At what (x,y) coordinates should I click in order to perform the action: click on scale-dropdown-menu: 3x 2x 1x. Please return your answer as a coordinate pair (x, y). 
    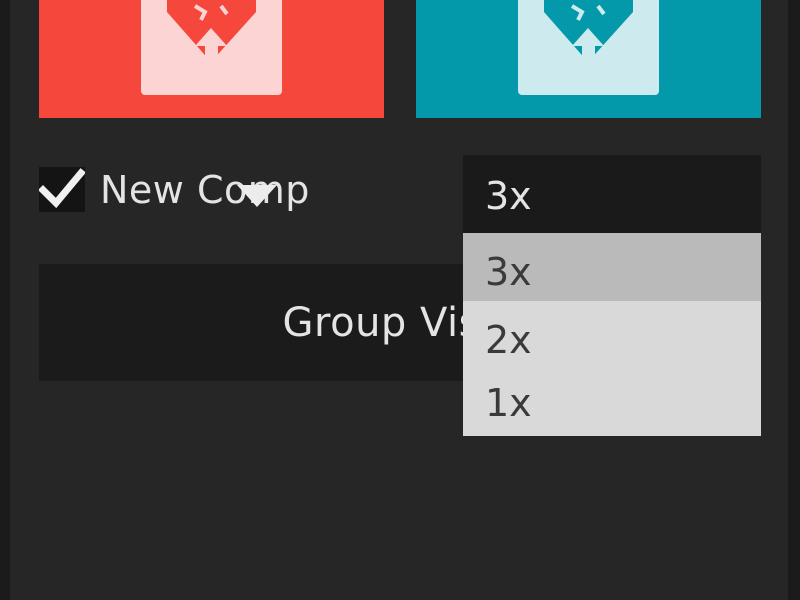
    Looking at the image, I should click on (612, 334).